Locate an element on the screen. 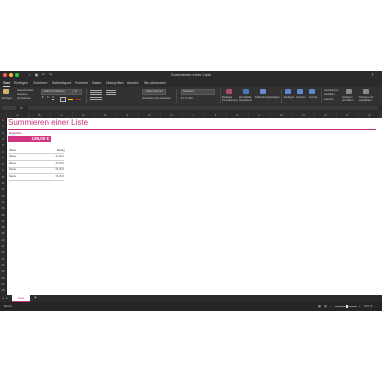 This screenshot has width=382, height=382. indent-icon is located at coordinates (111, 90).